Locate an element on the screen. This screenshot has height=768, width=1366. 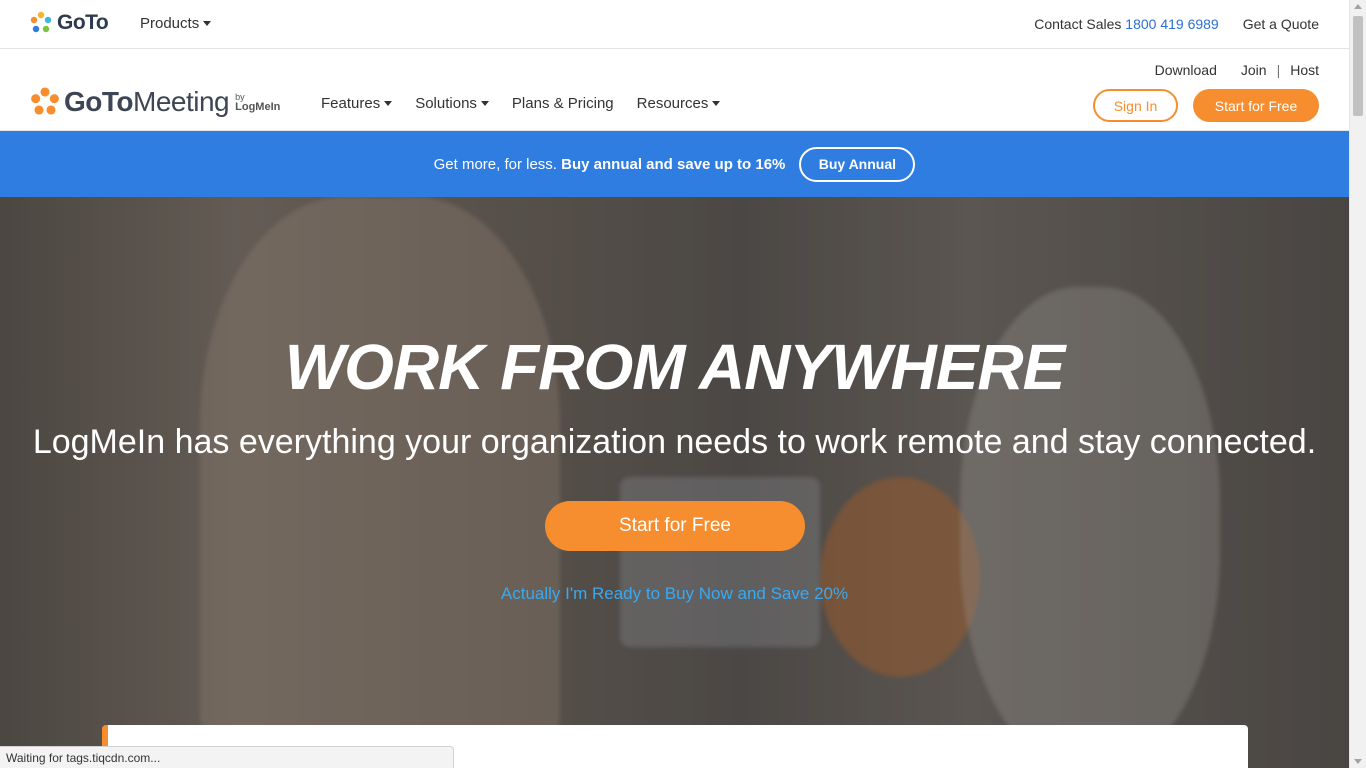
join-link: Join is located at coordinates (1254, 70).